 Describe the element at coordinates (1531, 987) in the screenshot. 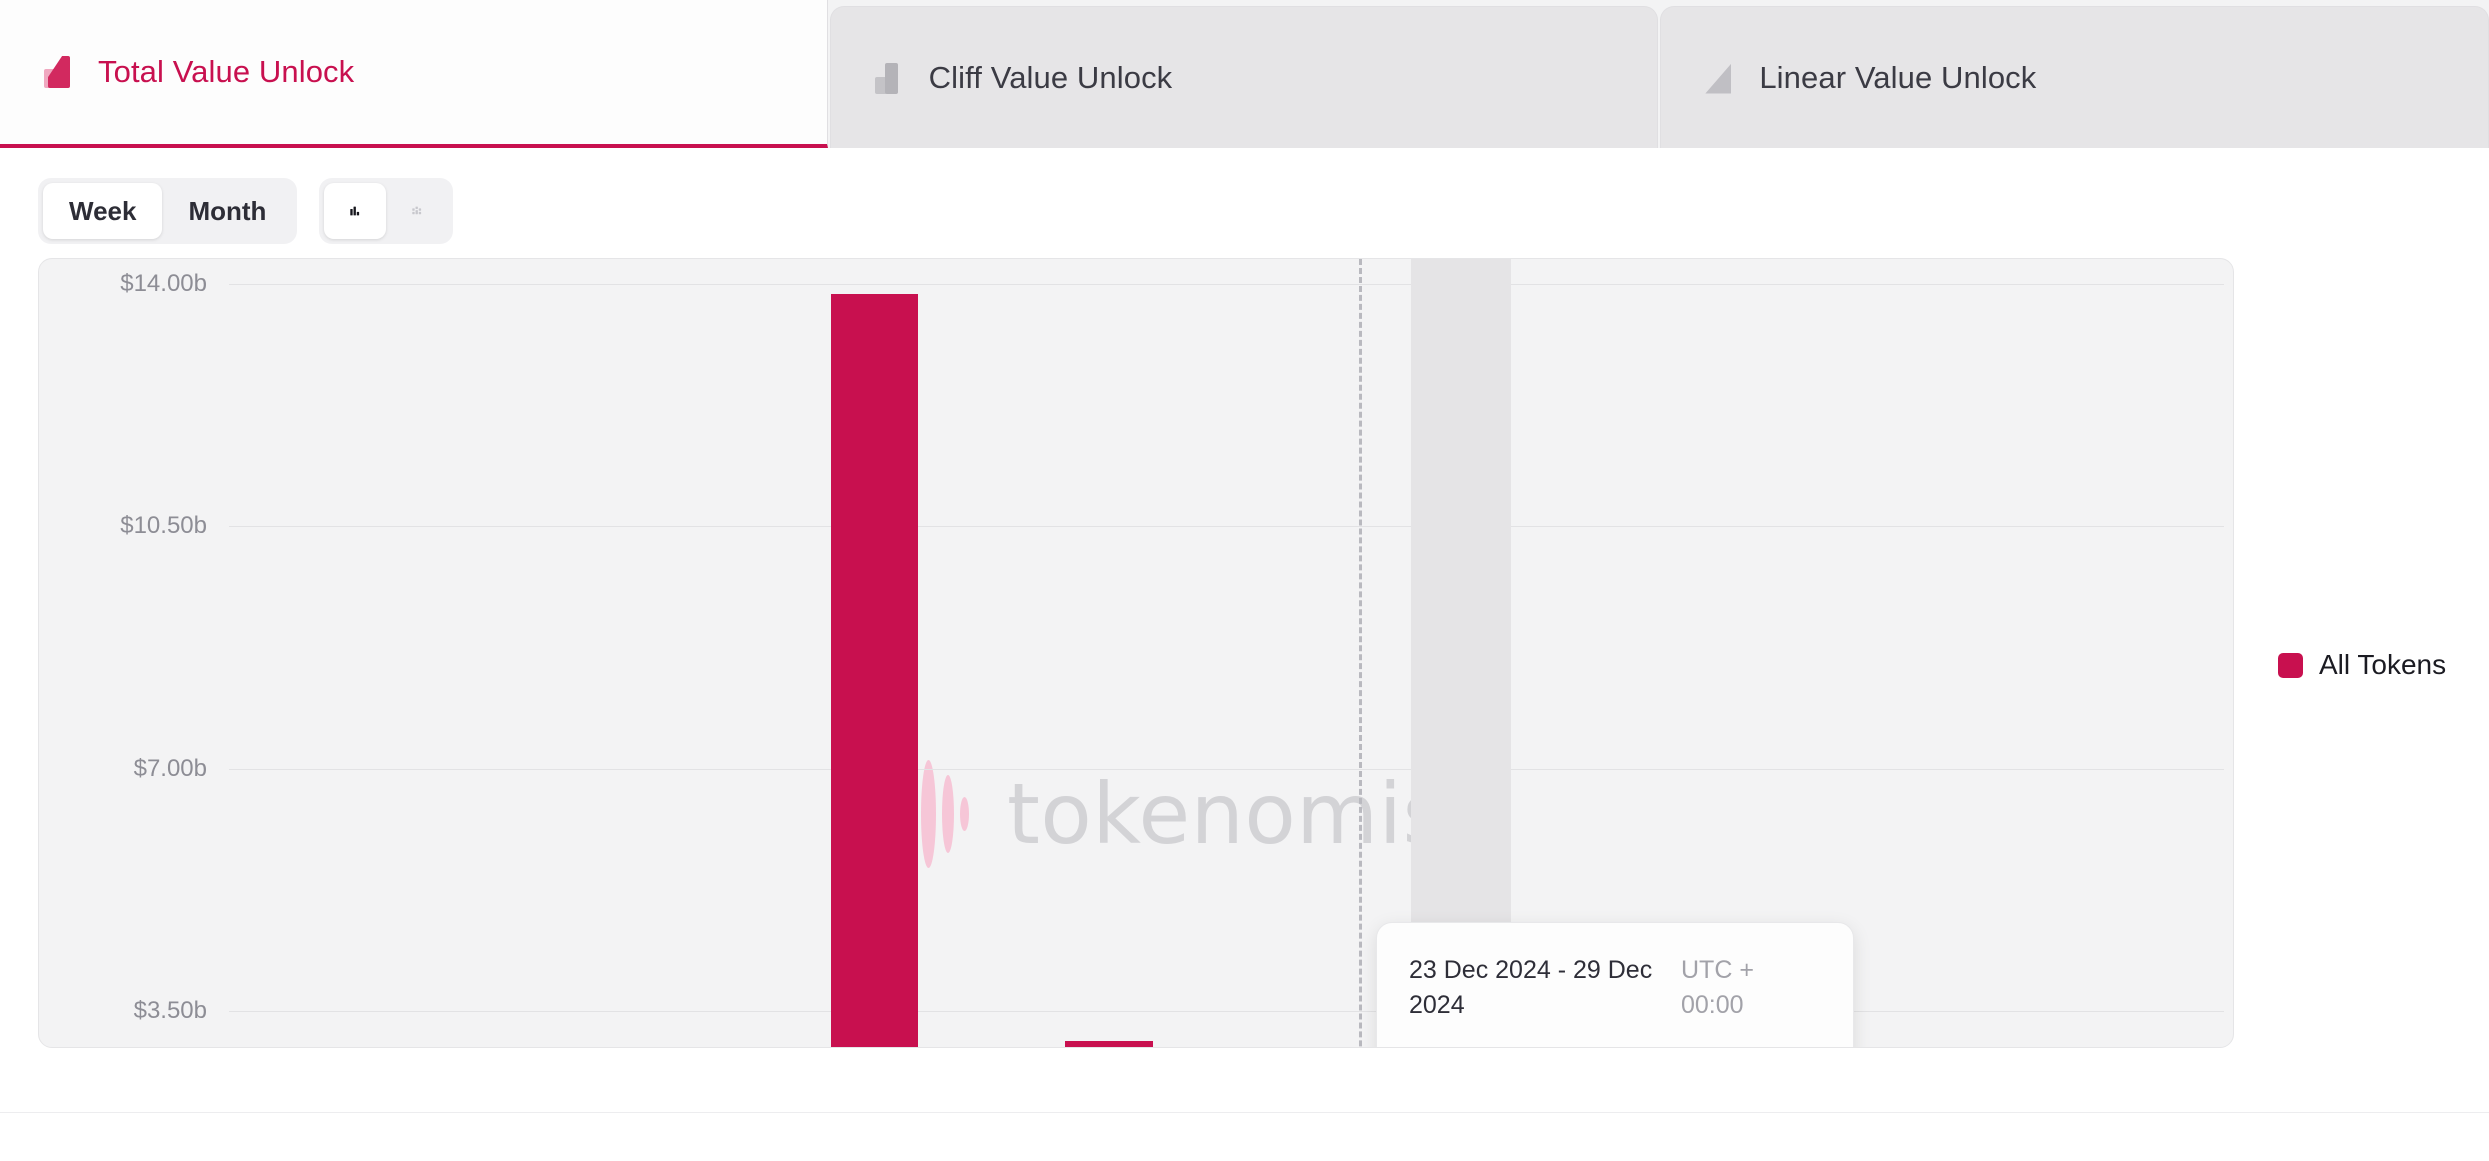

I see `tooltip-date-range: 23 Dec 2024 - 29 Dec 2024` at that location.